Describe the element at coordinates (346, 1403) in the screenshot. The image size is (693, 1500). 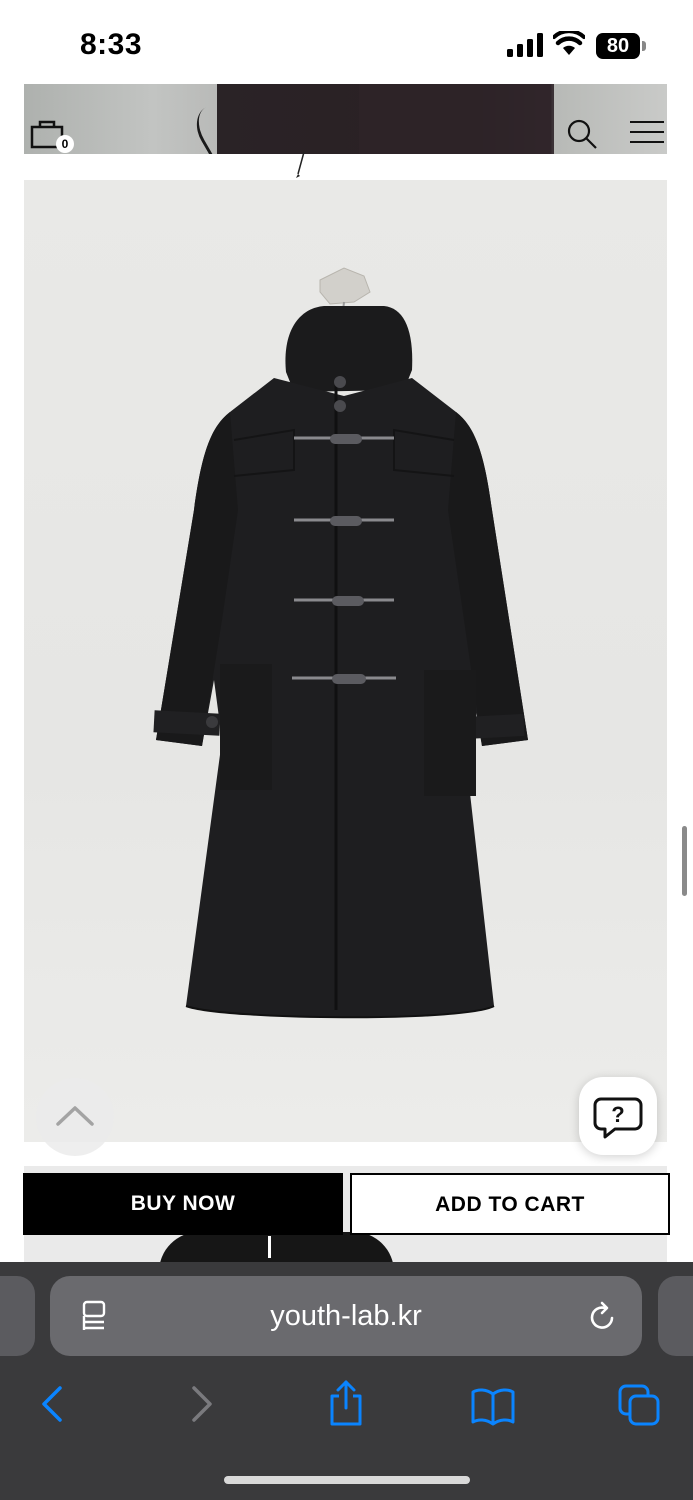
I see `share-icon` at that location.